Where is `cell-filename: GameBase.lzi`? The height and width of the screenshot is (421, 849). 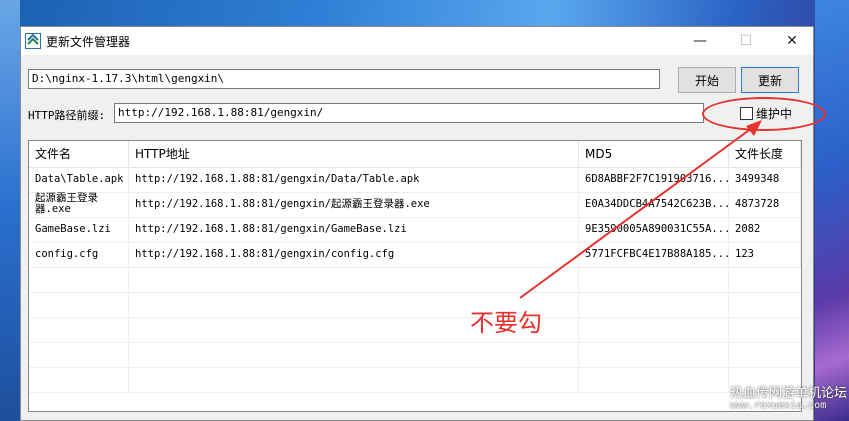 cell-filename: GameBase.lzi is located at coordinates (79, 229).